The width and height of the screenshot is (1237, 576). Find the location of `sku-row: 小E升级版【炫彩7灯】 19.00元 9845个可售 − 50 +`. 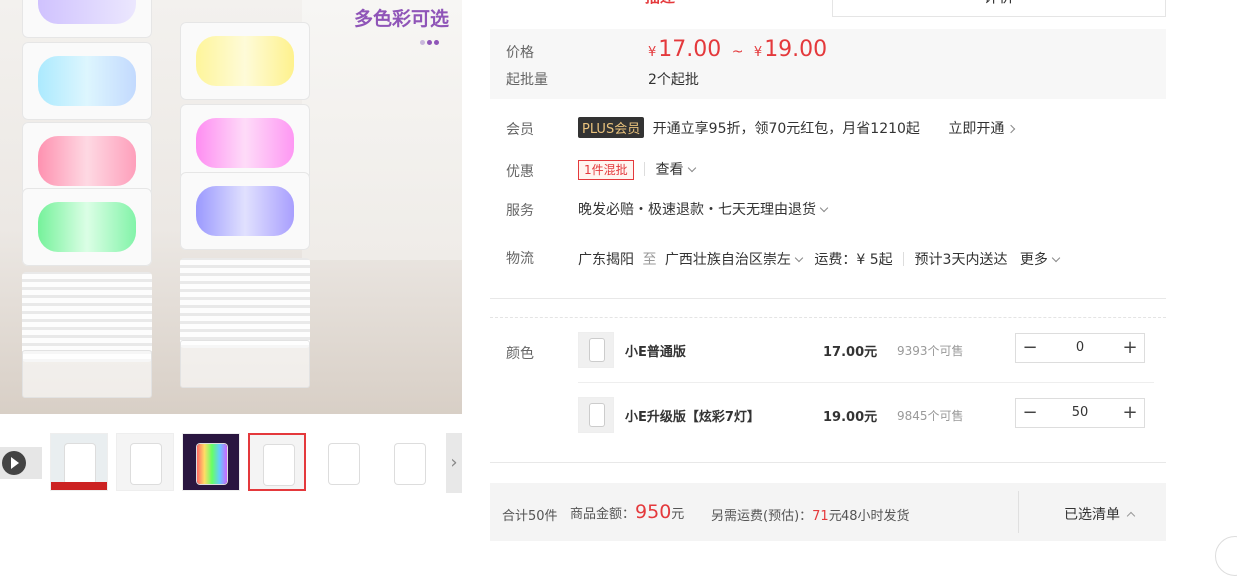

sku-row: 小E升级版【炫彩7灯】 19.00元 9845个可售 − 50 + is located at coordinates (866, 417).